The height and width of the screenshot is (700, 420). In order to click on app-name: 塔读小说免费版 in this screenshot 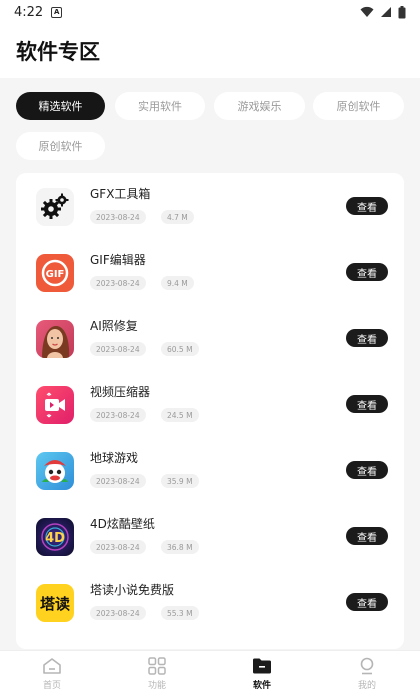, I will do `click(132, 590)`.